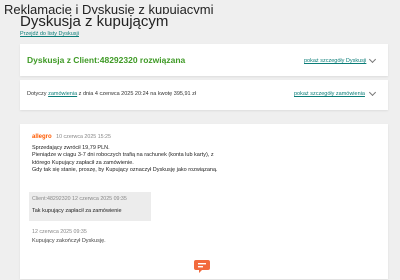 This screenshot has width=400, height=280. I want to click on allegro-logo: allegro, so click(42, 137).